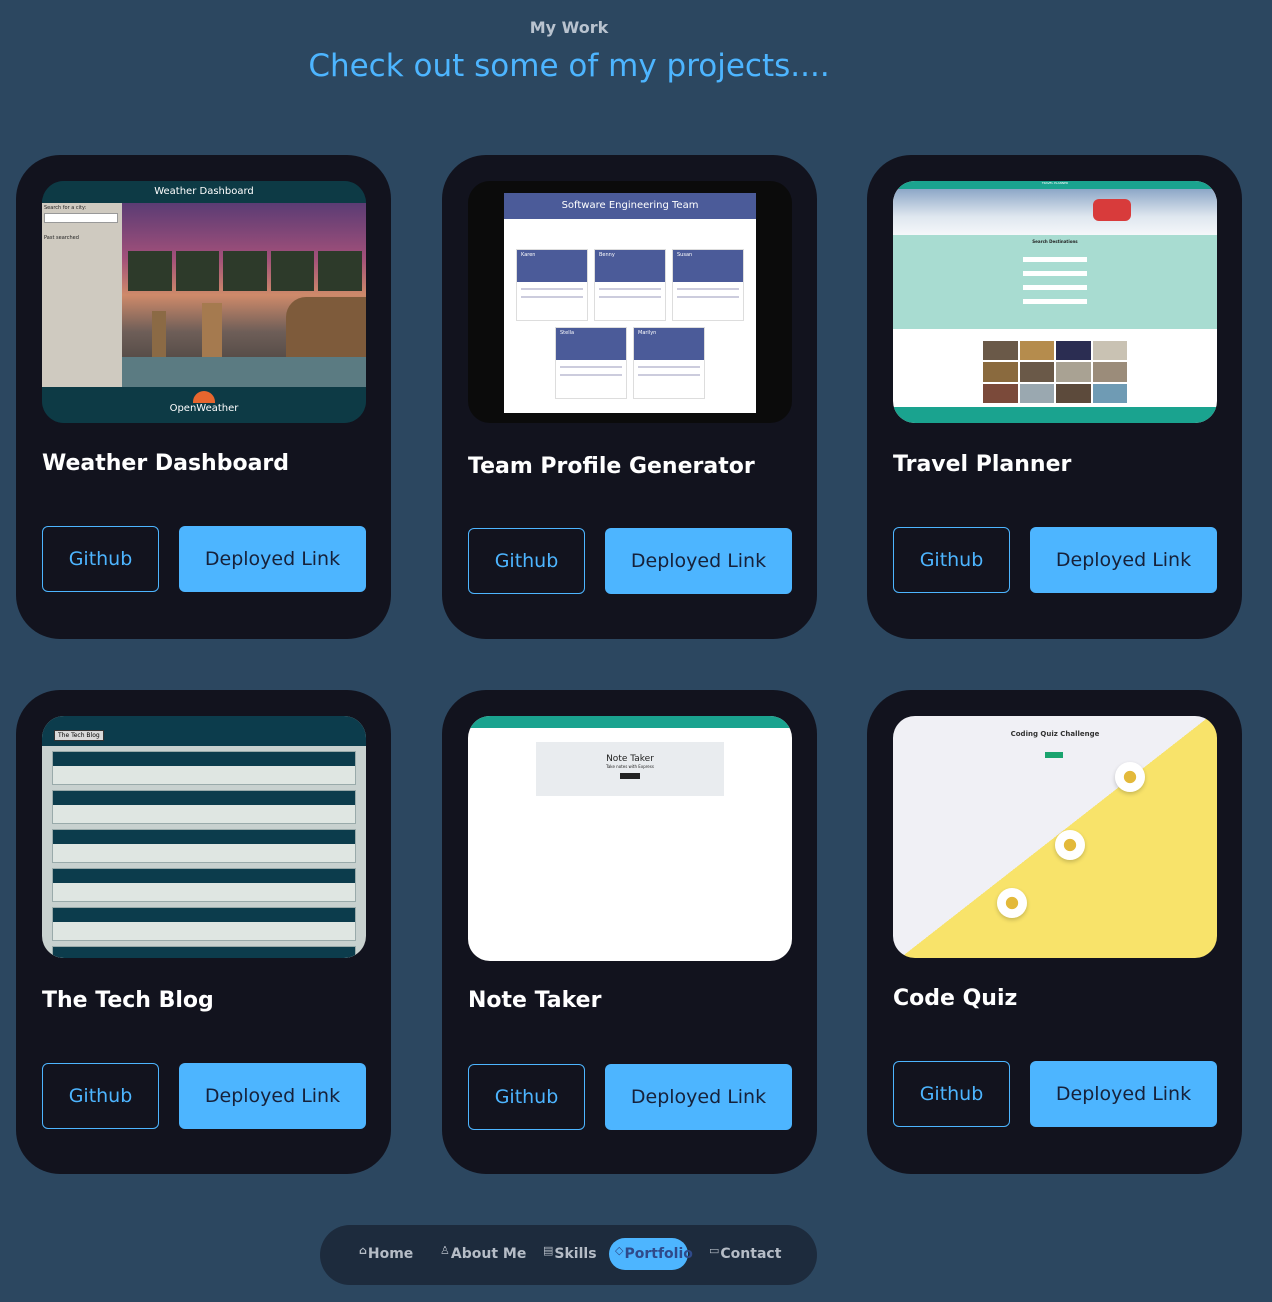  What do you see at coordinates (204, 405) in the screenshot?
I see `preview-footer: OpenWeather` at bounding box center [204, 405].